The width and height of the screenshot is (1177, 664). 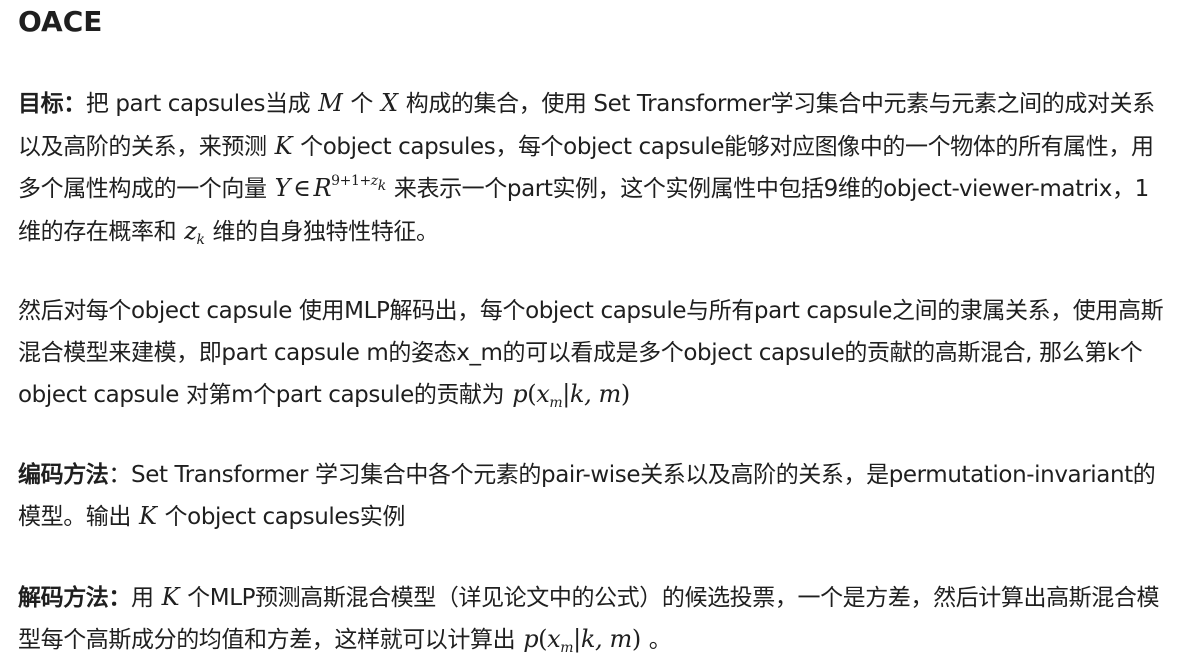 What do you see at coordinates (285, 517) in the screenshot?
I see `encoding-text-2: 个object capsules实例` at bounding box center [285, 517].